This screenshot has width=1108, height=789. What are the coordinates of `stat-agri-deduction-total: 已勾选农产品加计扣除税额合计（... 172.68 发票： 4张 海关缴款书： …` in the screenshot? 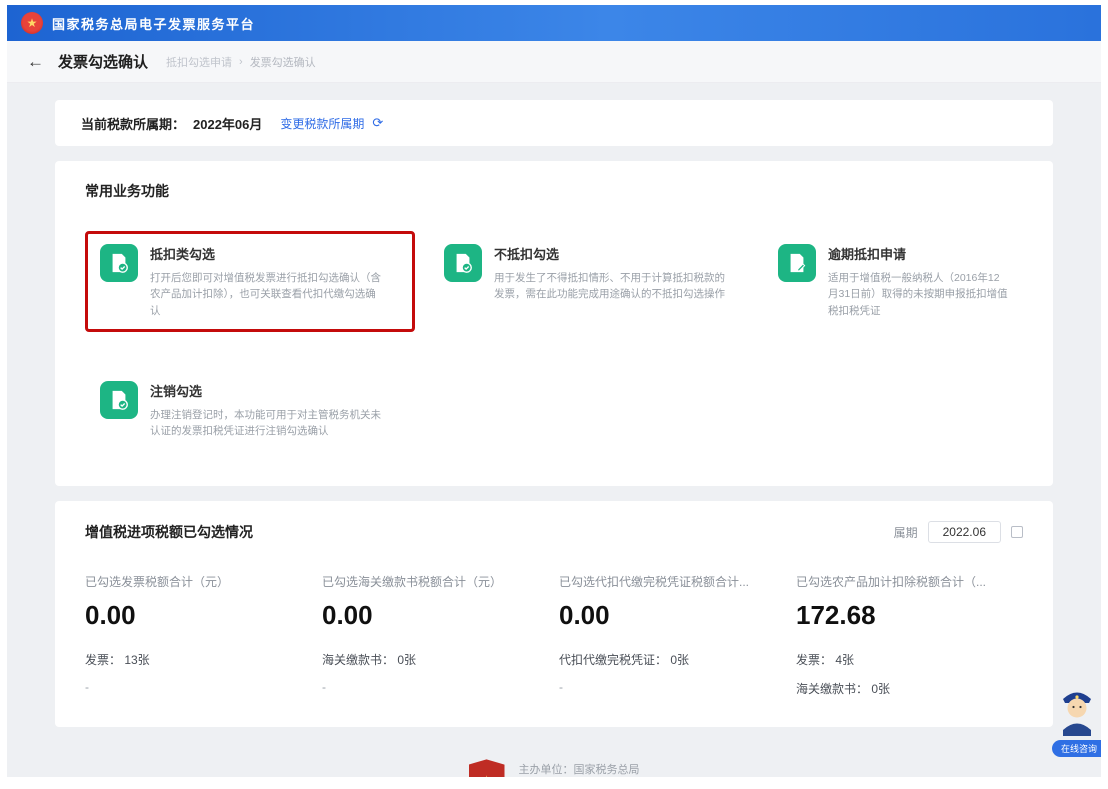 It's located at (909, 635).